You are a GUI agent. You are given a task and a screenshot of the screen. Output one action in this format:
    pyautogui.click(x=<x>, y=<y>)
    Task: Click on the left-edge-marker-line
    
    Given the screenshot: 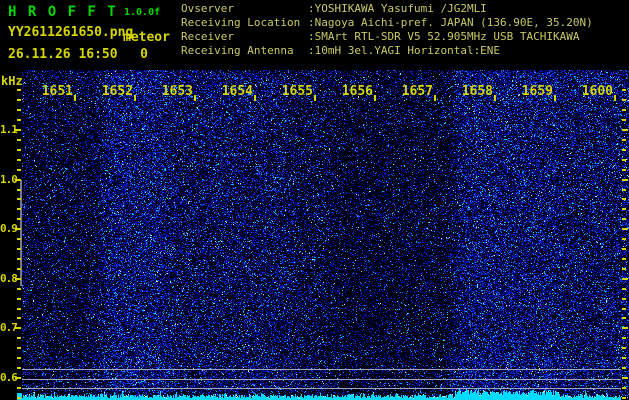 What is the action you would take?
    pyautogui.click(x=21, y=233)
    